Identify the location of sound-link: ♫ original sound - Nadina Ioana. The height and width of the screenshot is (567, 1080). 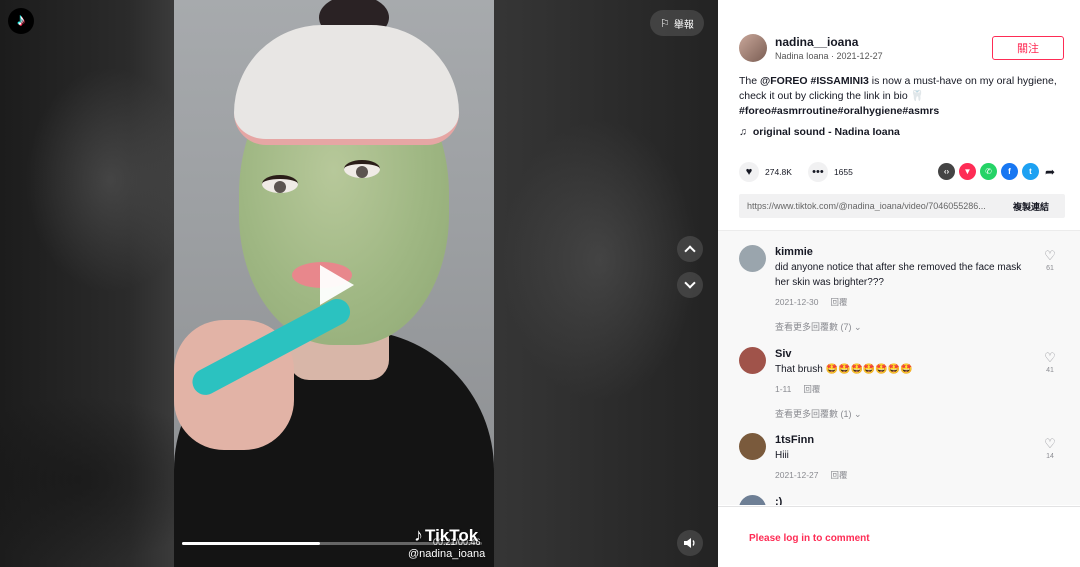
(819, 132).